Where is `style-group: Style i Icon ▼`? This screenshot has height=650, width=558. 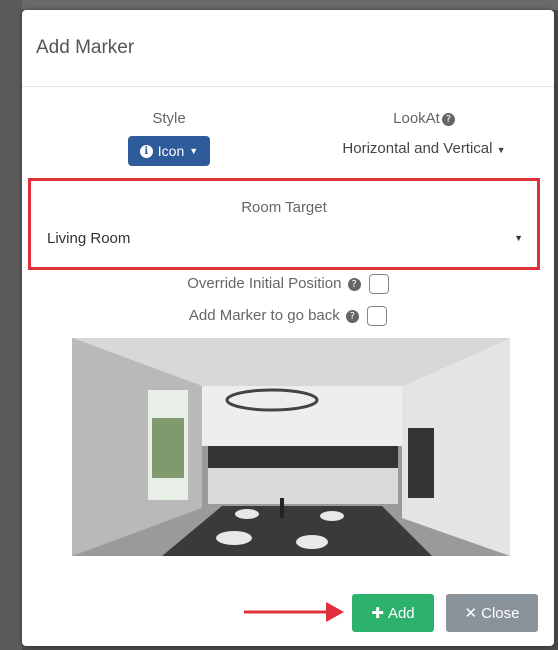
style-group: Style i Icon ▼ is located at coordinates (169, 137).